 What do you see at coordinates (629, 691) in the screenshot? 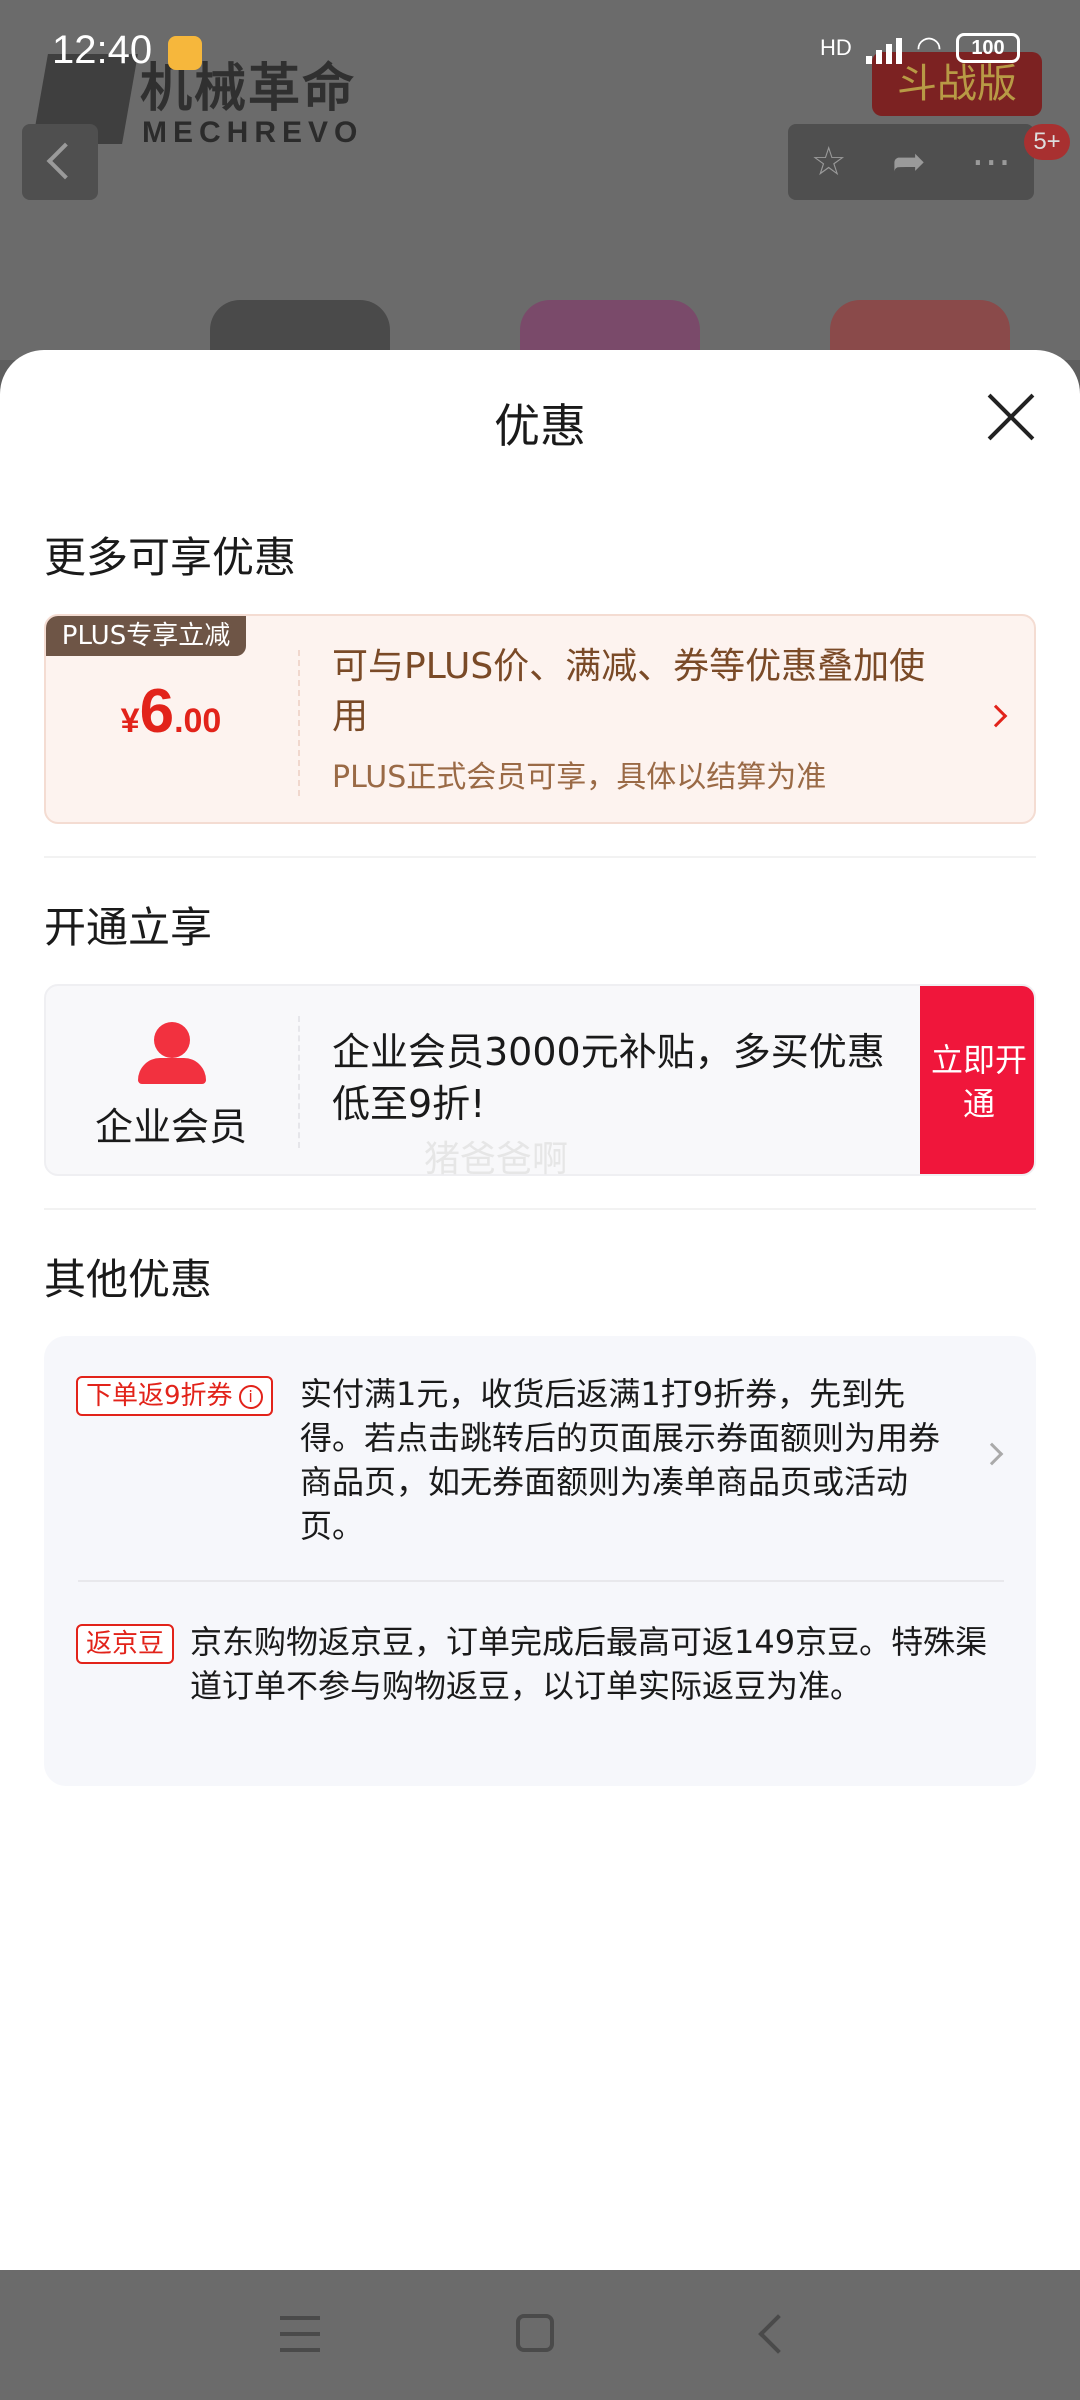
I see `plus-description: 可与PLUS价、满减、券等优惠叠加使用` at bounding box center [629, 691].